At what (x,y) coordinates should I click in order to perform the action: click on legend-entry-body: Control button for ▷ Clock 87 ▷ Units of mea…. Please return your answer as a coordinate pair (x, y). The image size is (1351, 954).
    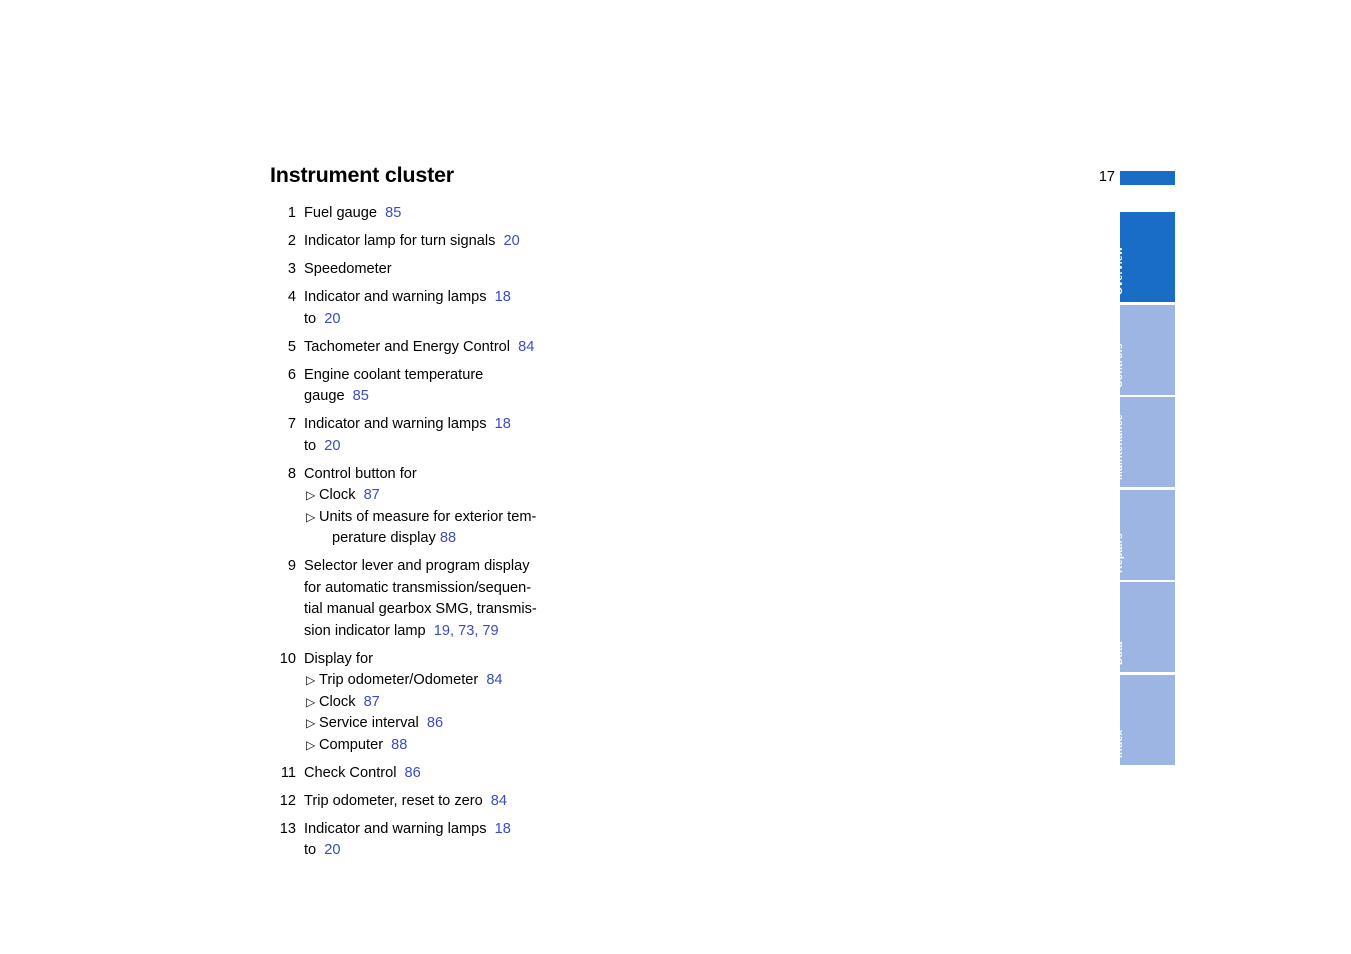
    Looking at the image, I should click on (416, 507).